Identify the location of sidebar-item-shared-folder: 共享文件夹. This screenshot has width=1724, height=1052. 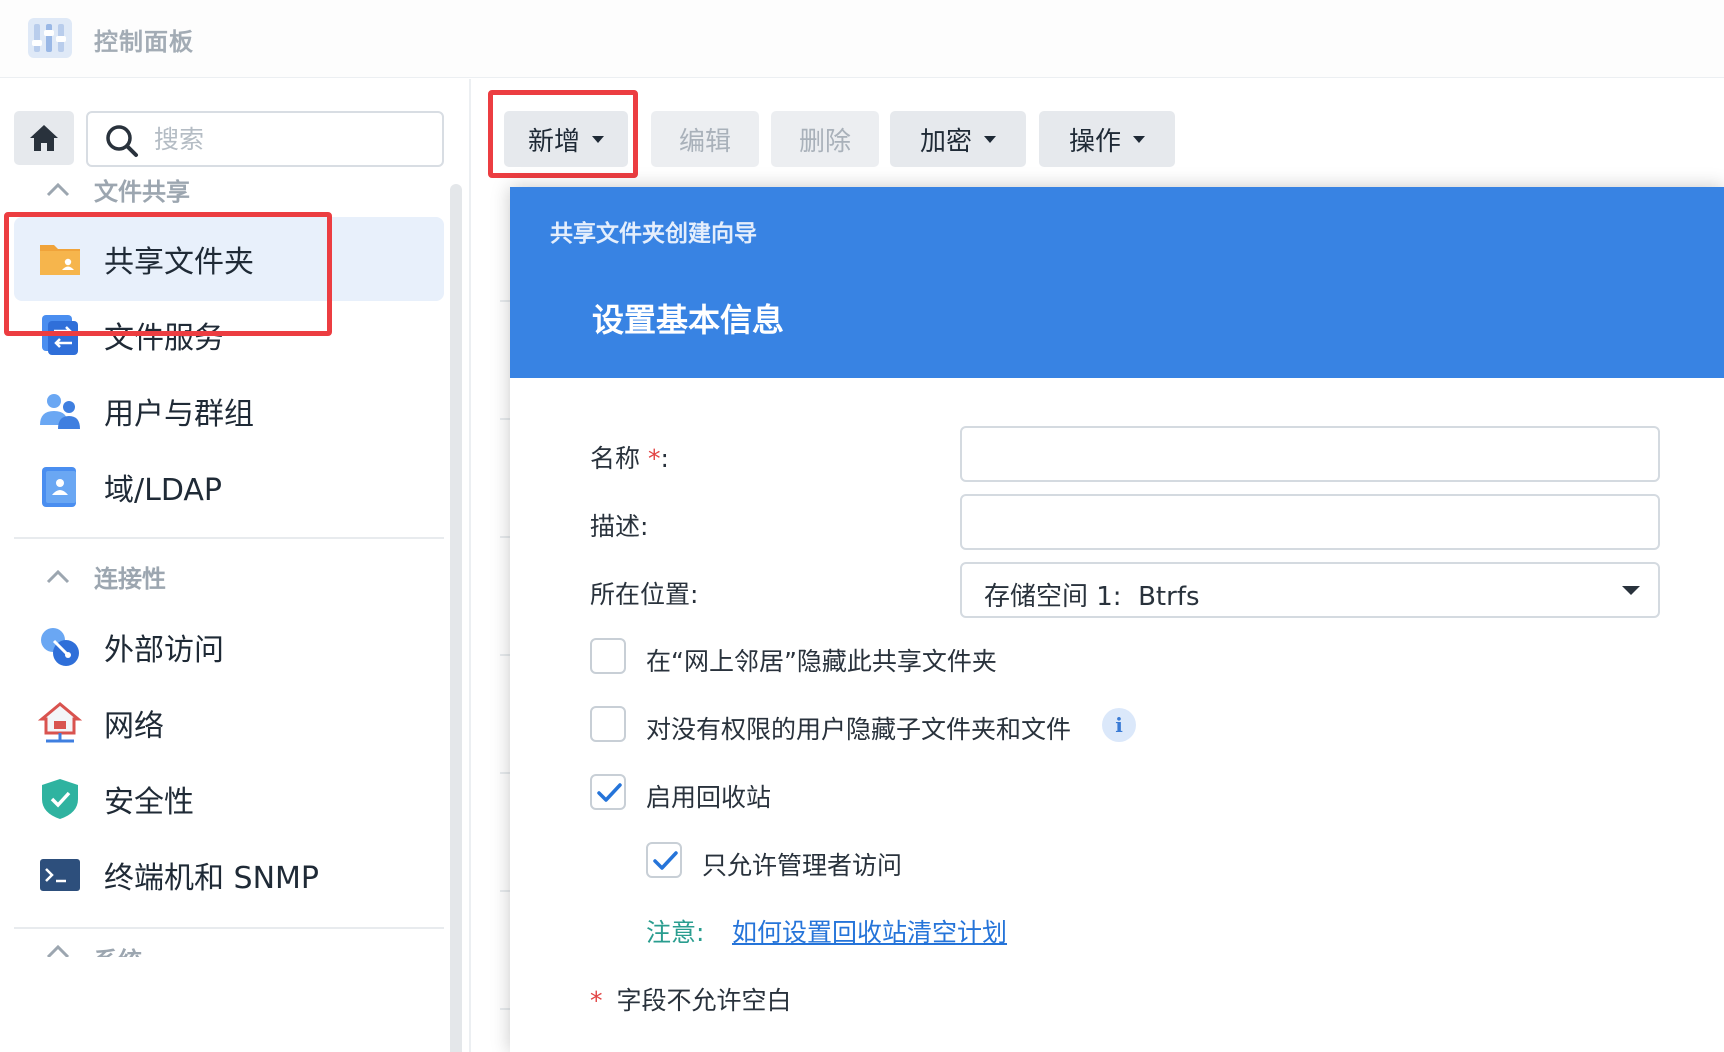
(229, 259).